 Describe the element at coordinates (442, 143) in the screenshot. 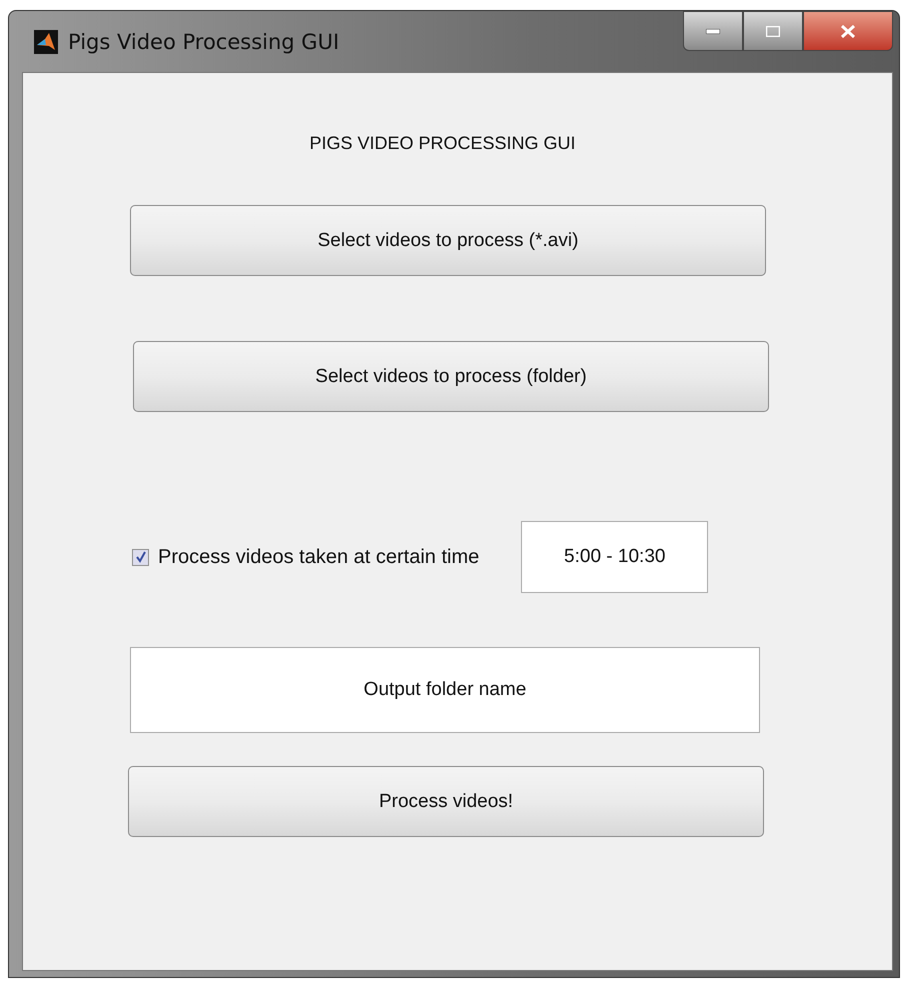

I see `heading-text: PIGS VIDEO PROCESSING GUI` at that location.